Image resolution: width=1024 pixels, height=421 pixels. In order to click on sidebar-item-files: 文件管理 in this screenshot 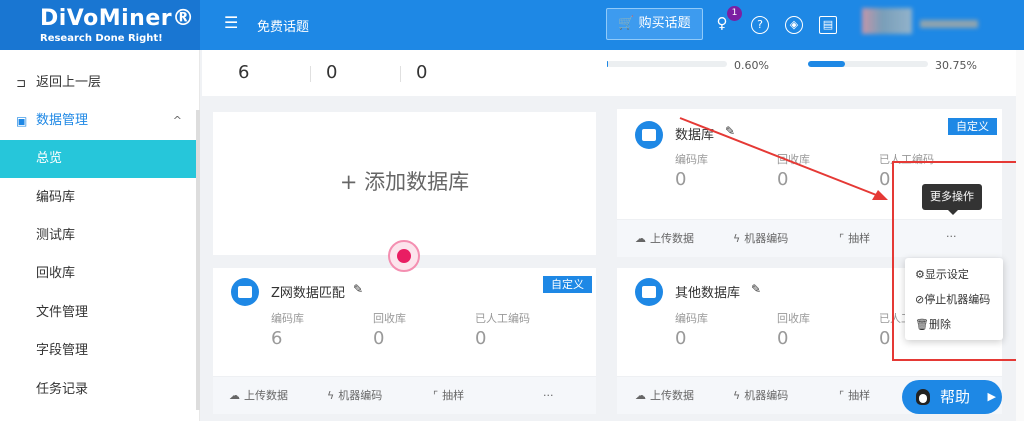, I will do `click(98, 313)`.